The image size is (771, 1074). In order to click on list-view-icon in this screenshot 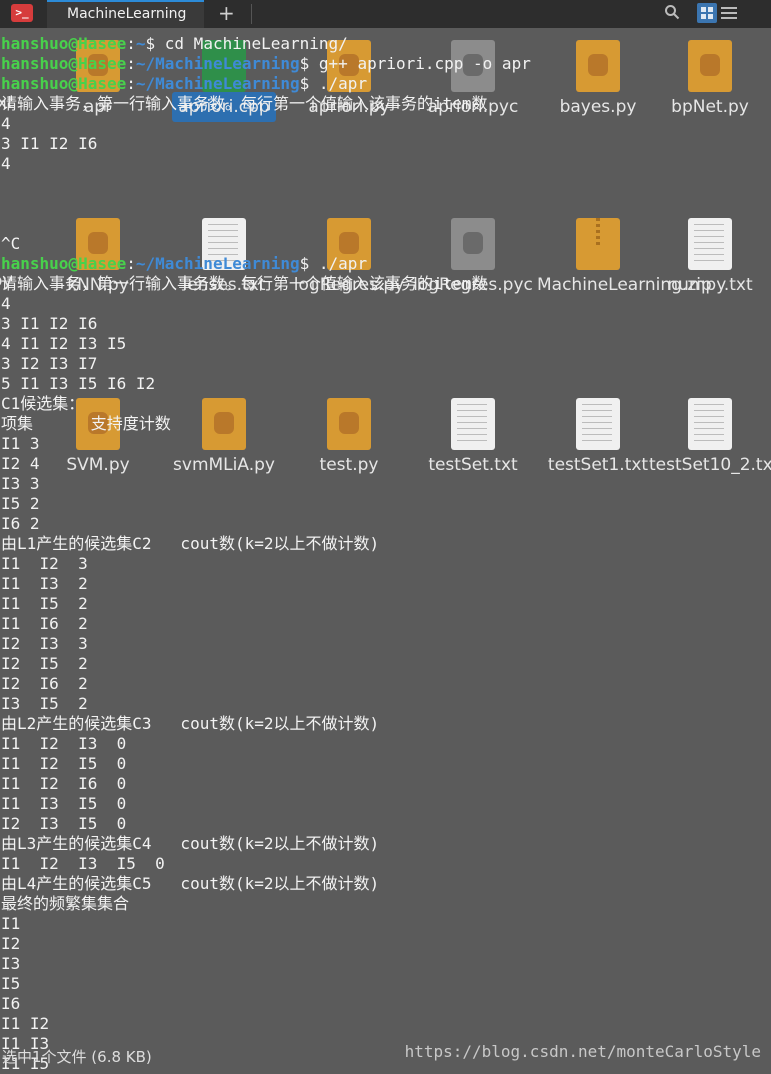, I will do `click(729, 13)`.